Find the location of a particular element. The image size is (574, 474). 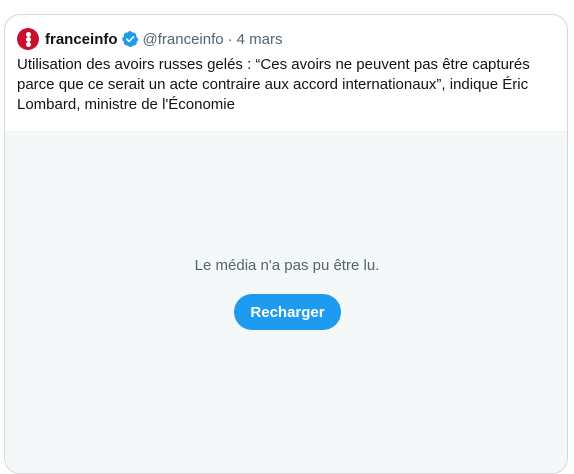

tweet-header: franceinfo @franceinfo · 4 mars is located at coordinates (149, 39).